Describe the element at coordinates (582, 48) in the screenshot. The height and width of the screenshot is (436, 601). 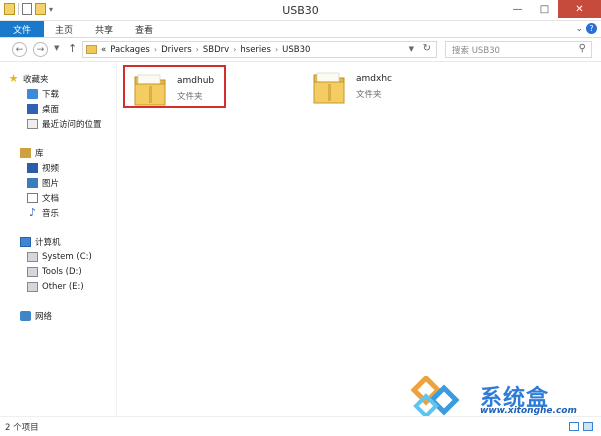
I see `search-icon: ⚲` at that location.